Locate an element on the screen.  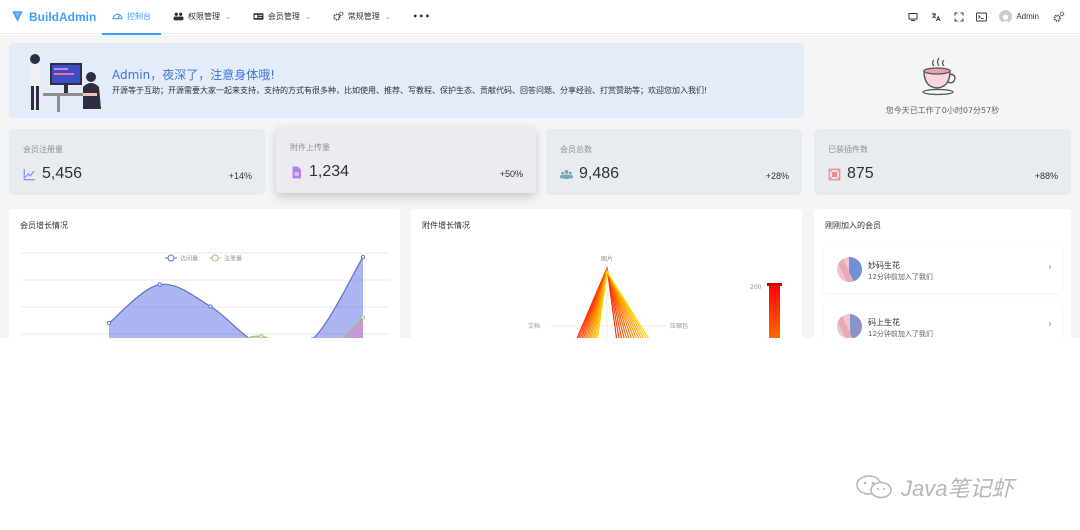
terminal-button is located at coordinates (981, 17).